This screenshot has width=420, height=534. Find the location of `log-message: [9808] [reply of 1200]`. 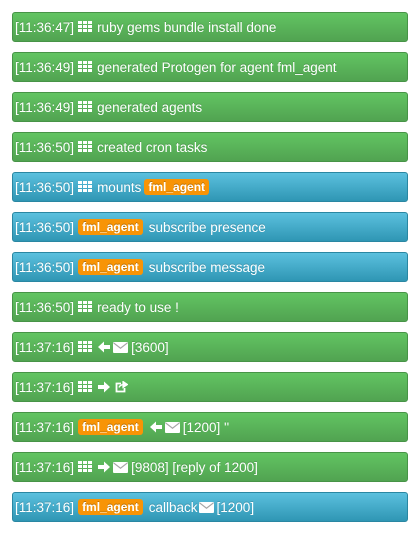

log-message: [9808] [reply of 1200] is located at coordinates (194, 467).